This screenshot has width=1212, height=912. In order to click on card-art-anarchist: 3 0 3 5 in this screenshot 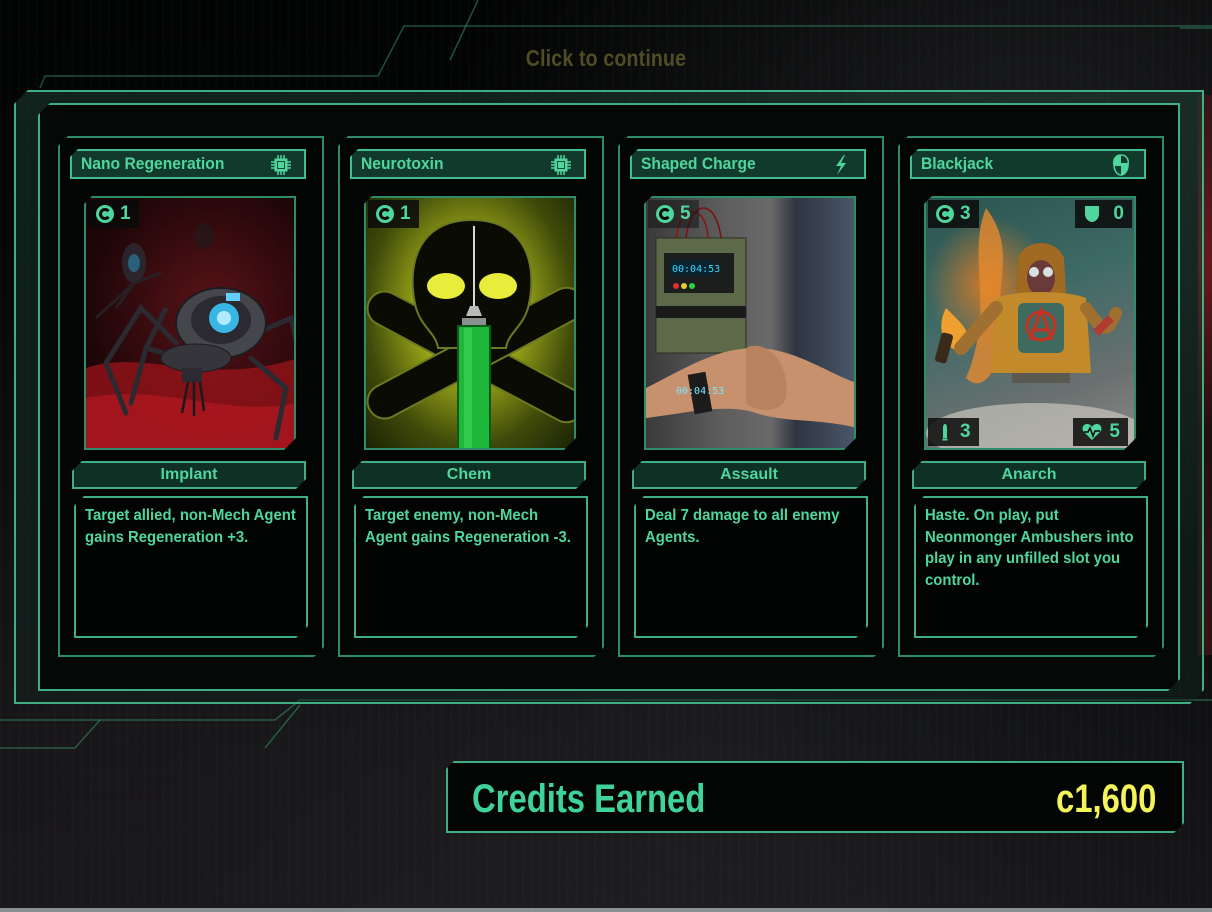, I will do `click(1030, 323)`.